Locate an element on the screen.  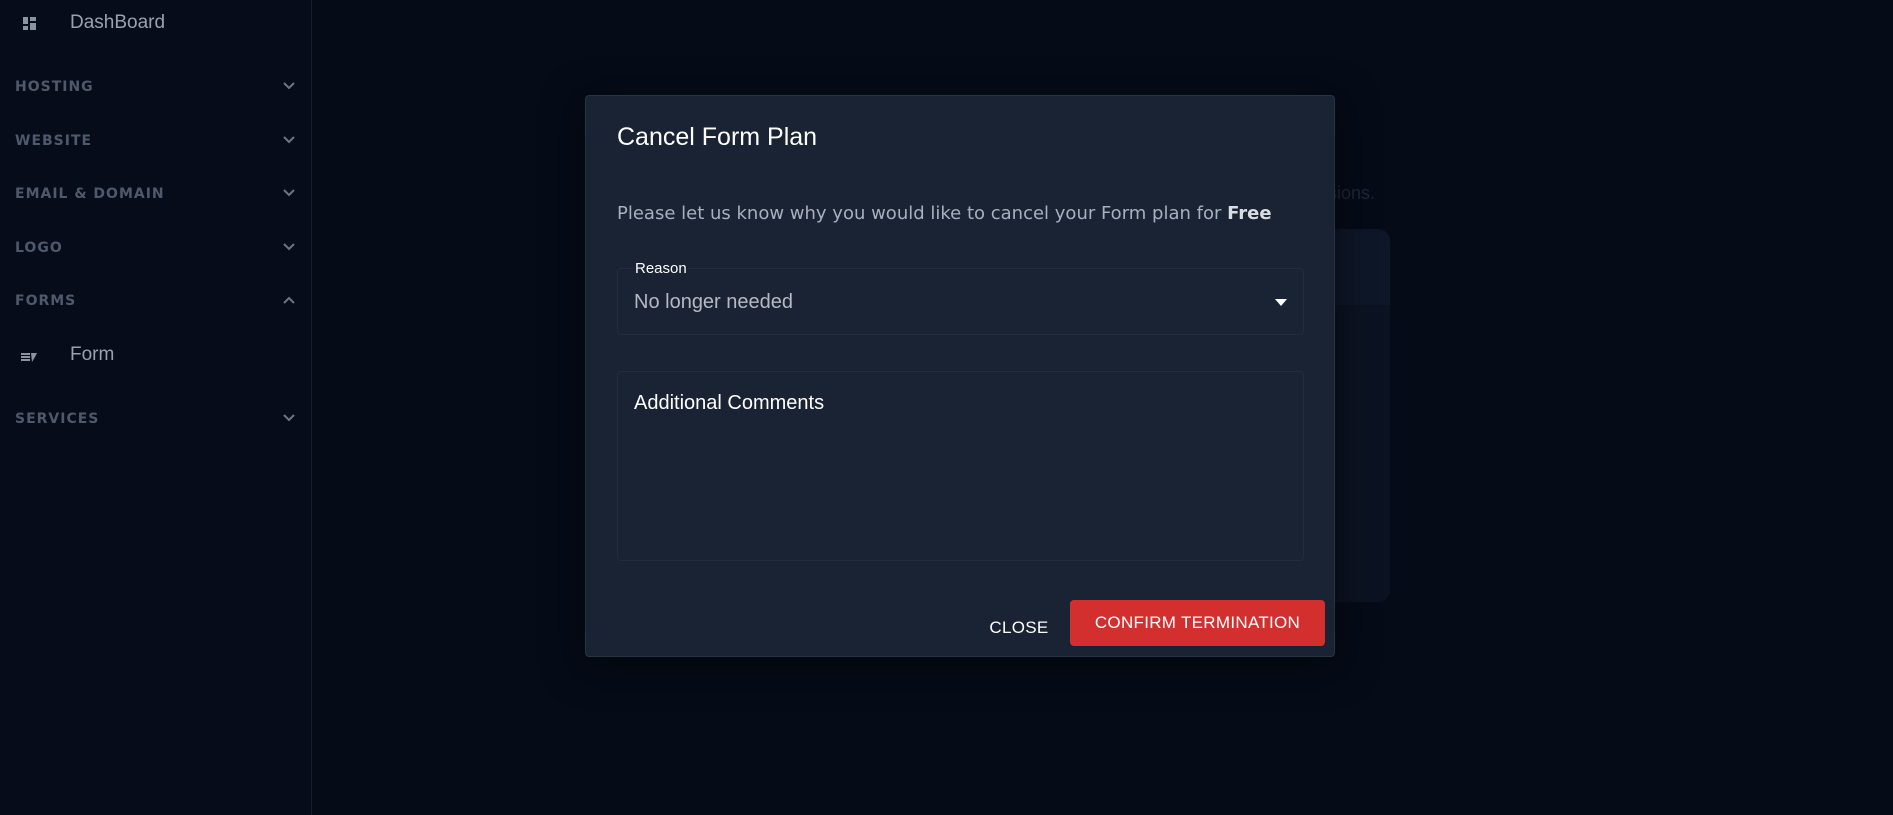
sidebar-section-services: SERVICES is located at coordinates (156, 420).